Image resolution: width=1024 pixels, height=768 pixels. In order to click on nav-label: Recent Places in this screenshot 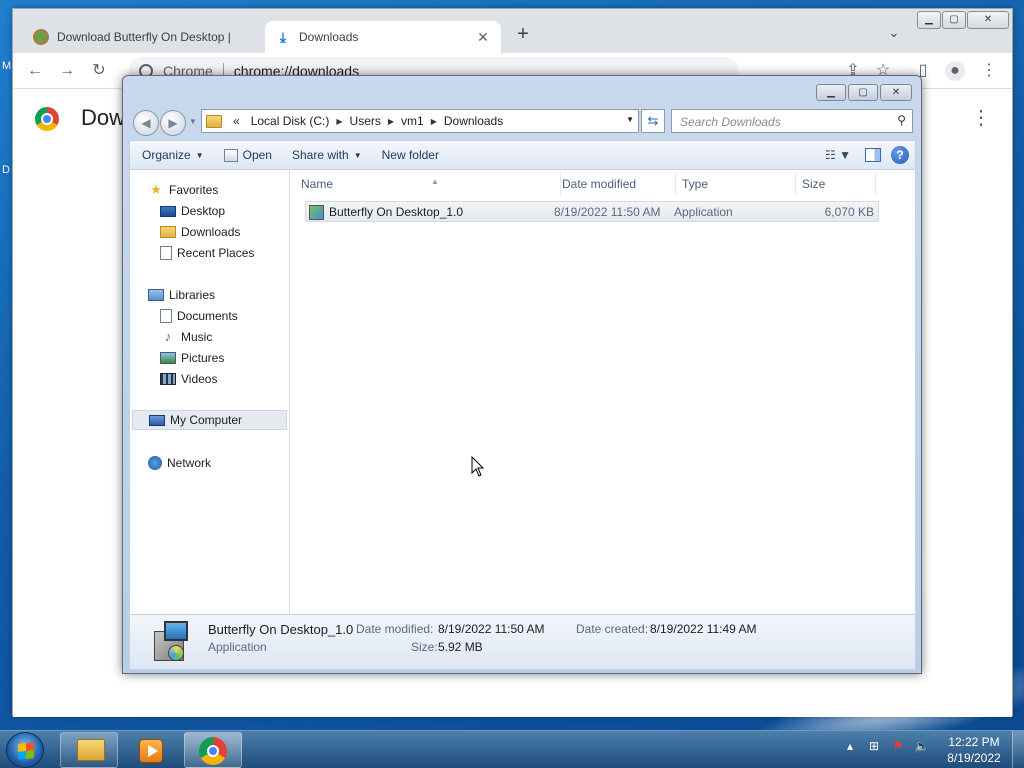, I will do `click(216, 253)`.